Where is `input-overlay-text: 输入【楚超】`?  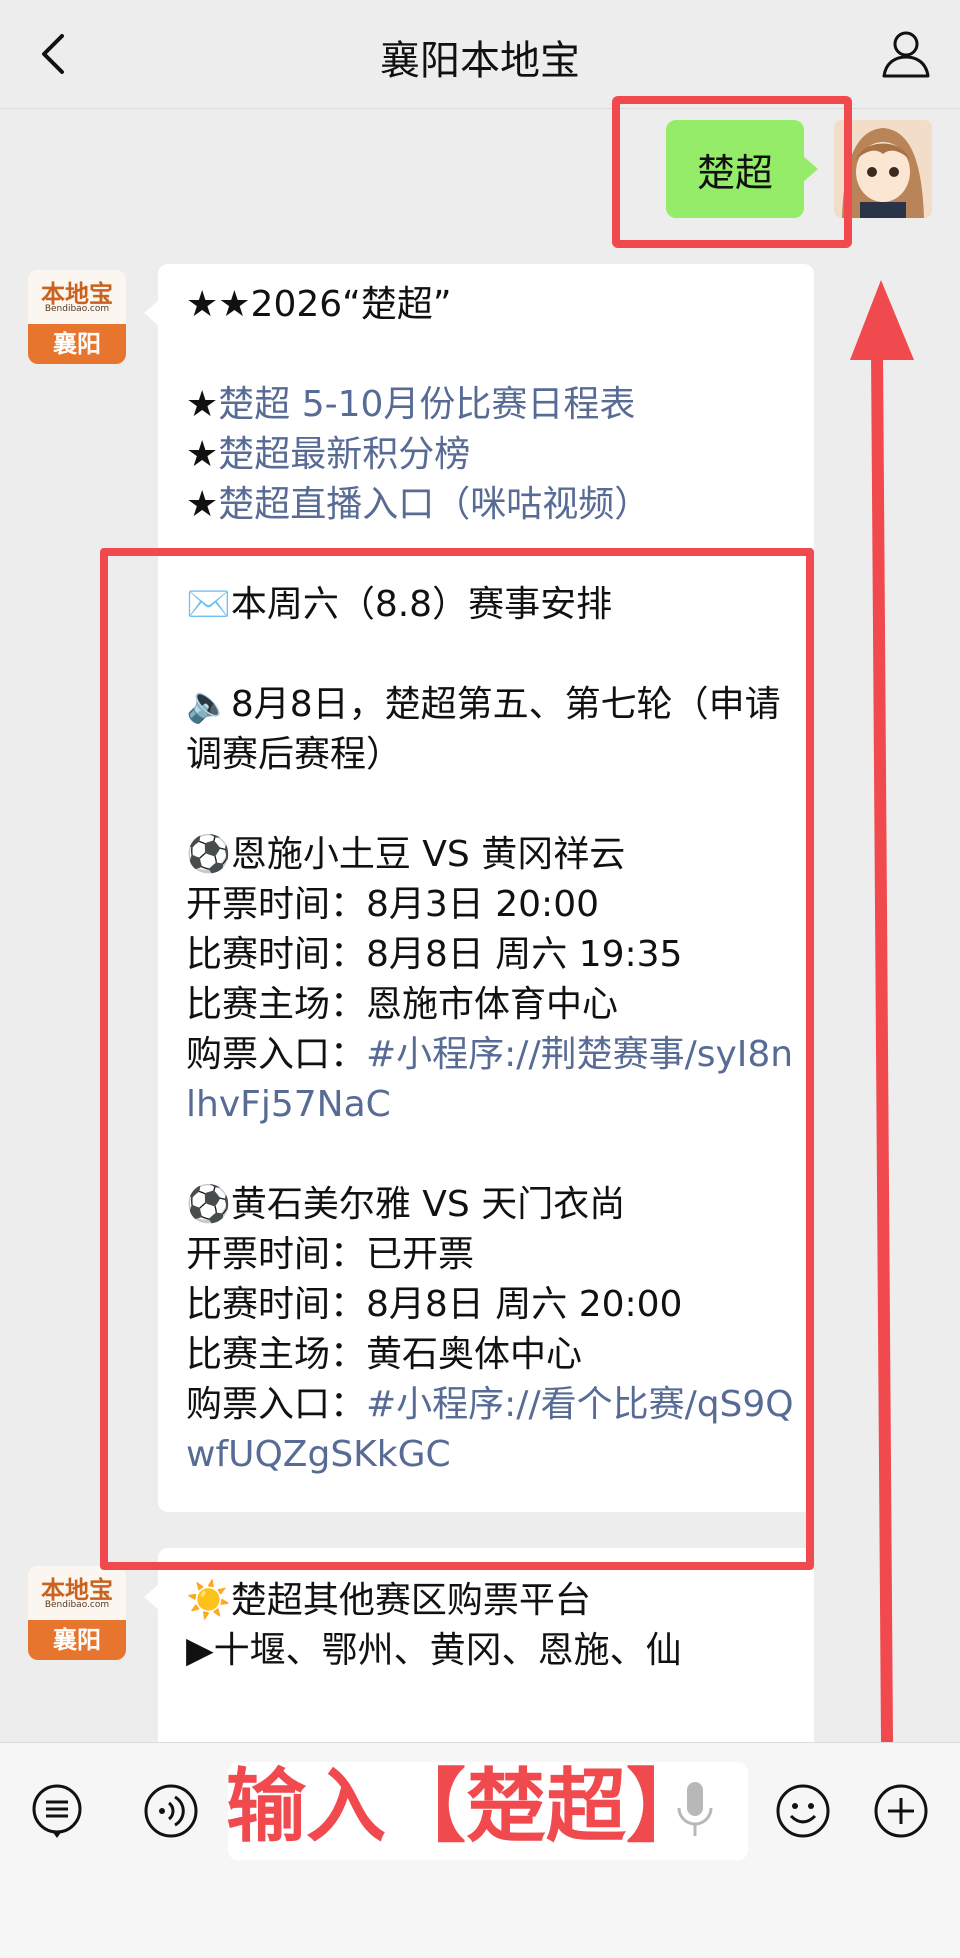
input-overlay-text: 输入【楚超】 is located at coordinates (466, 1806).